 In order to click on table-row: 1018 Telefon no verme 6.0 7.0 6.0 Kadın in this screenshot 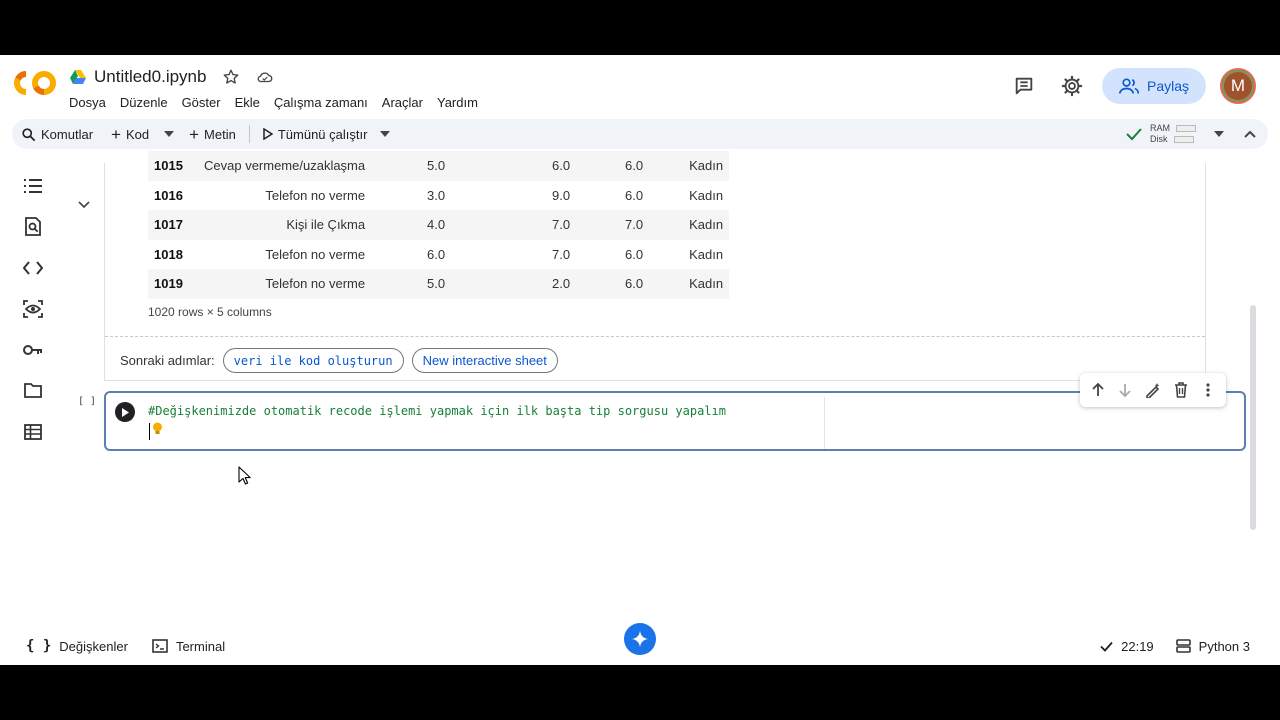, I will do `click(438, 255)`.